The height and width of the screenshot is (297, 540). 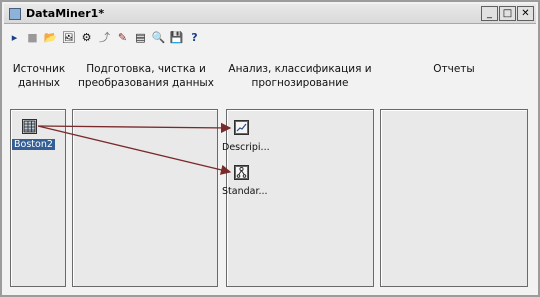 What do you see at coordinates (104, 37) in the screenshot?
I see `link-tool-icon: ⤴` at bounding box center [104, 37].